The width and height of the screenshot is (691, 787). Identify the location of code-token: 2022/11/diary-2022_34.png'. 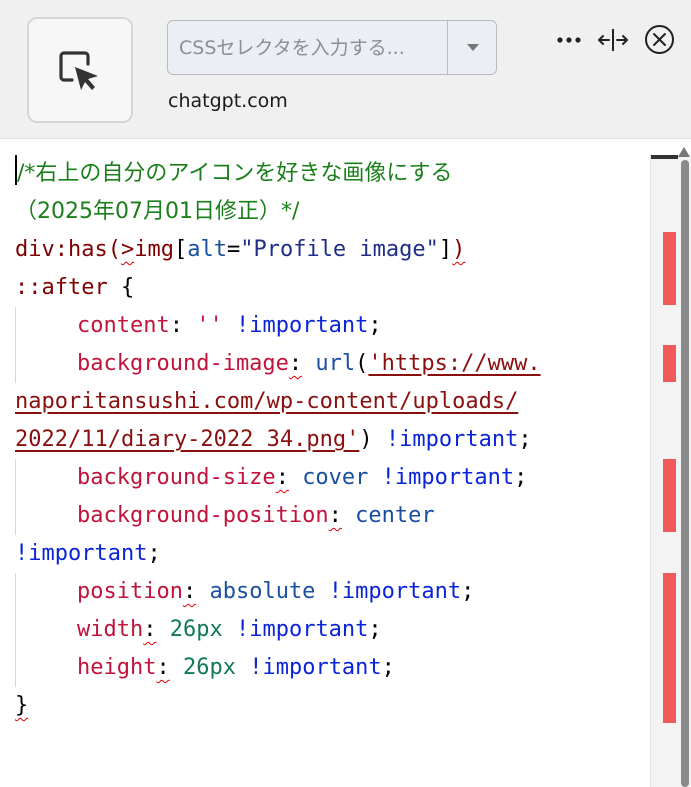
(187, 439).